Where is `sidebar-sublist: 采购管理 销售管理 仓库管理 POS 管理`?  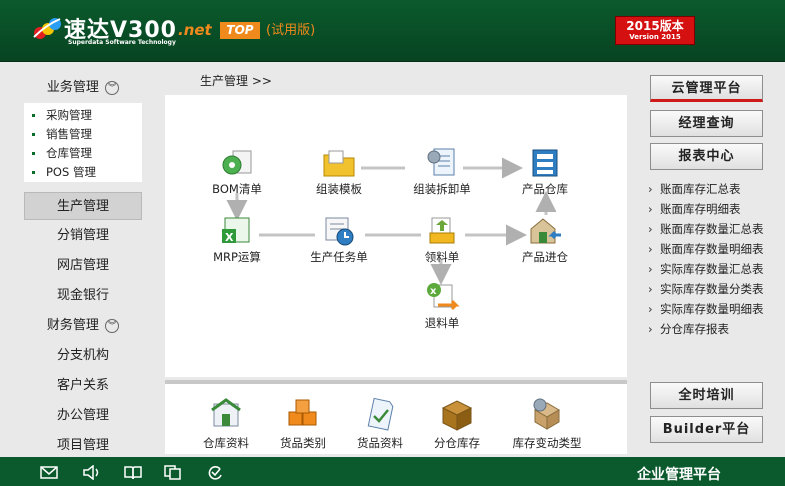
sidebar-sublist: 采购管理 销售管理 仓库管理 POS 管理 is located at coordinates (83, 142).